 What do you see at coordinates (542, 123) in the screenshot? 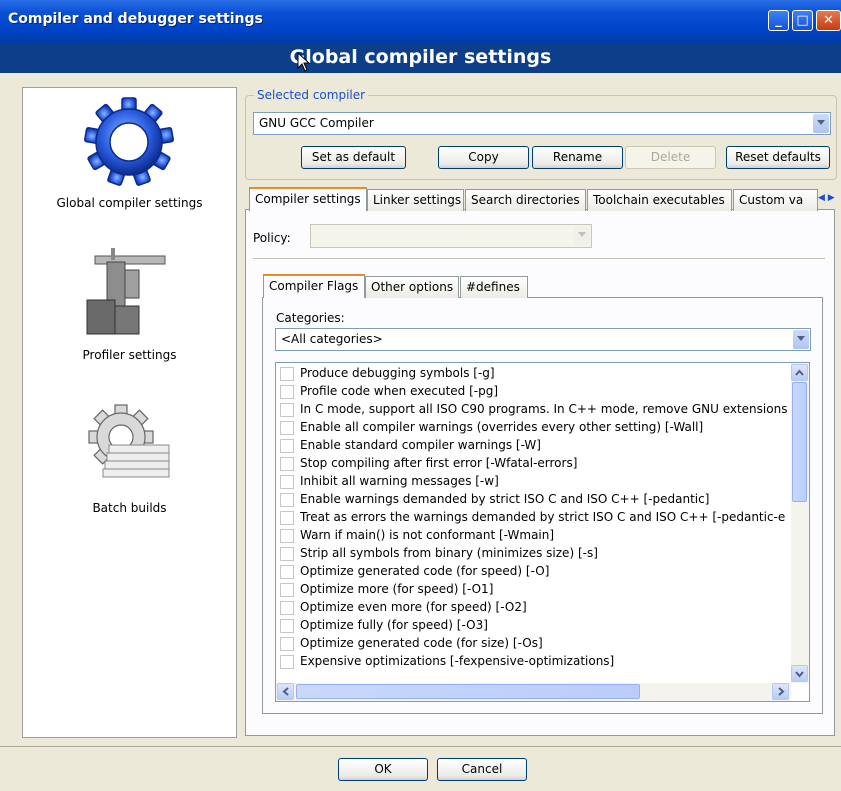
I see `compiler-select: GNU GCC Compiler` at bounding box center [542, 123].